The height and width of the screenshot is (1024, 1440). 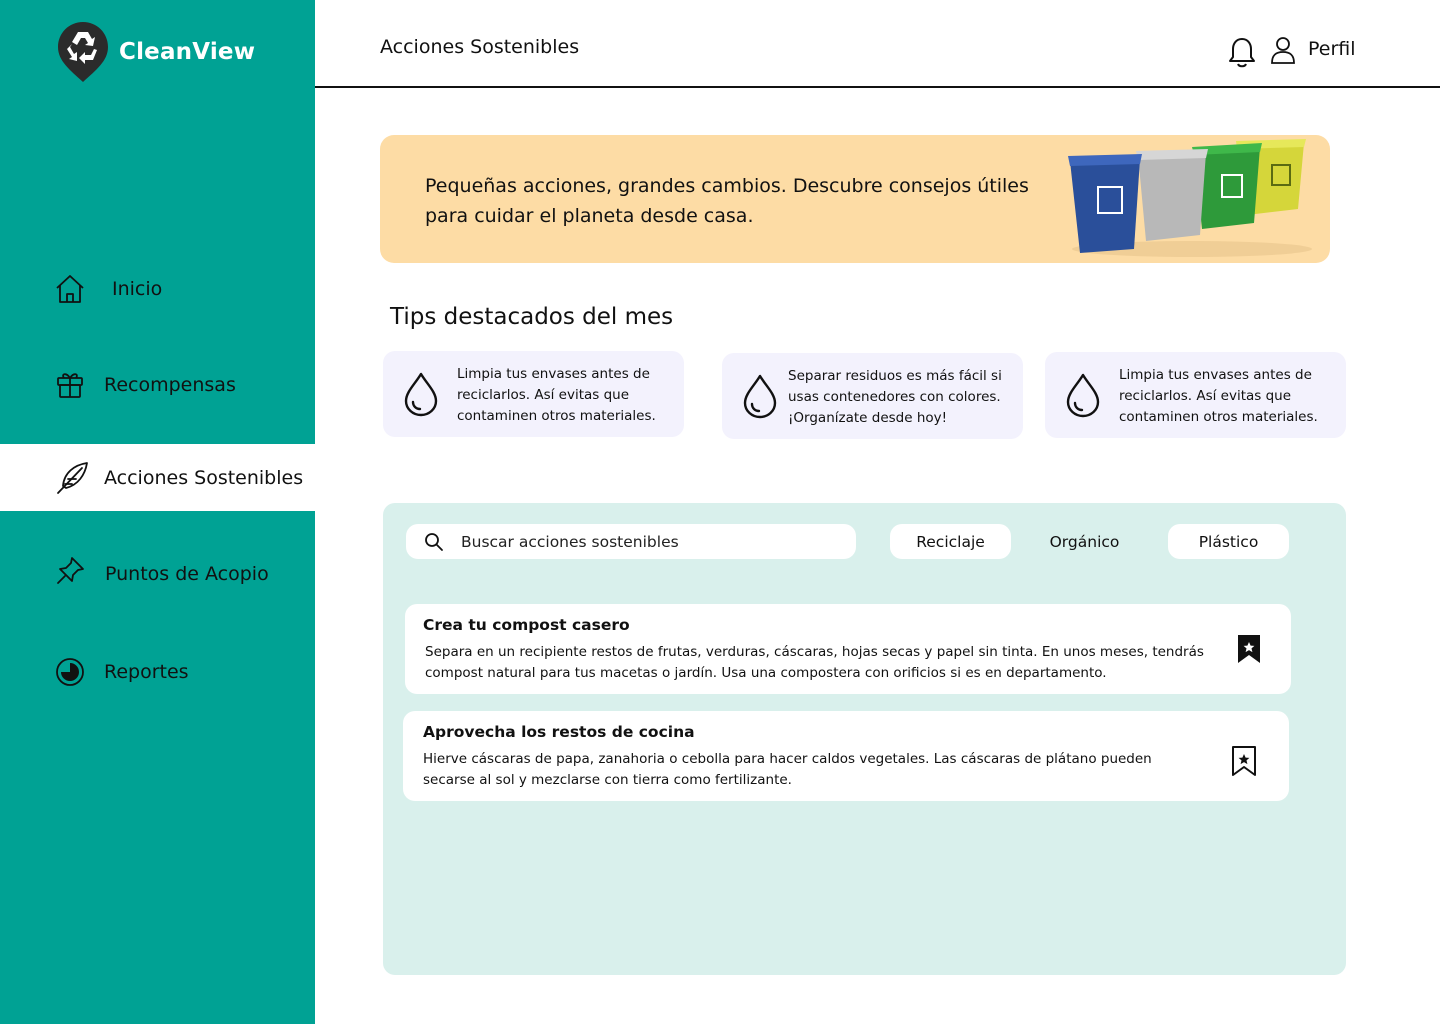 What do you see at coordinates (137, 289) in the screenshot?
I see `sidebar-item-label: Inicio` at bounding box center [137, 289].